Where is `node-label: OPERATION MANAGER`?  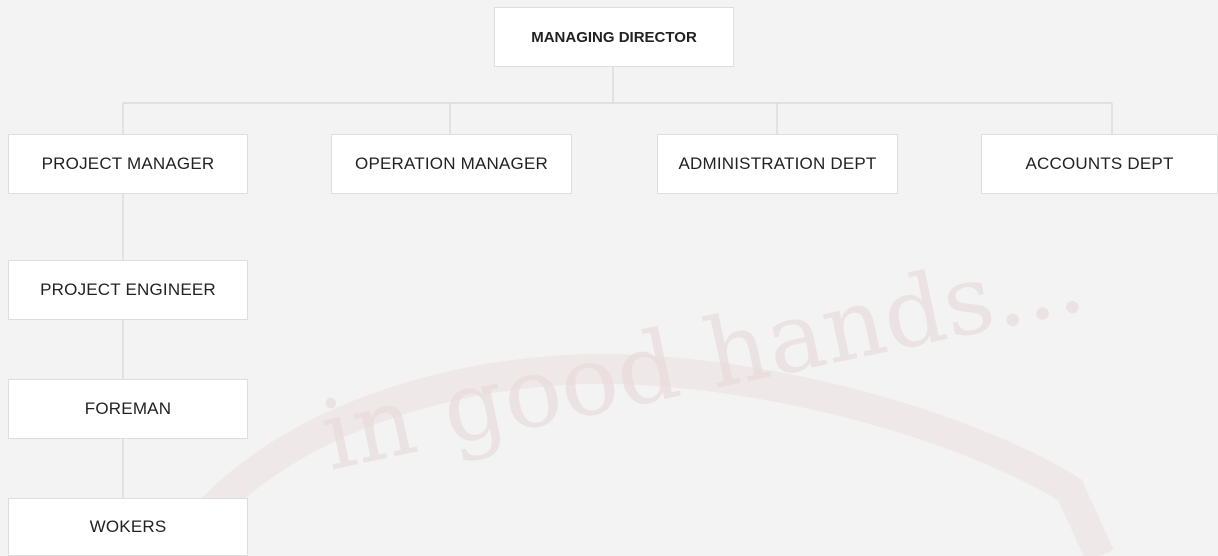 node-label: OPERATION MANAGER is located at coordinates (451, 163).